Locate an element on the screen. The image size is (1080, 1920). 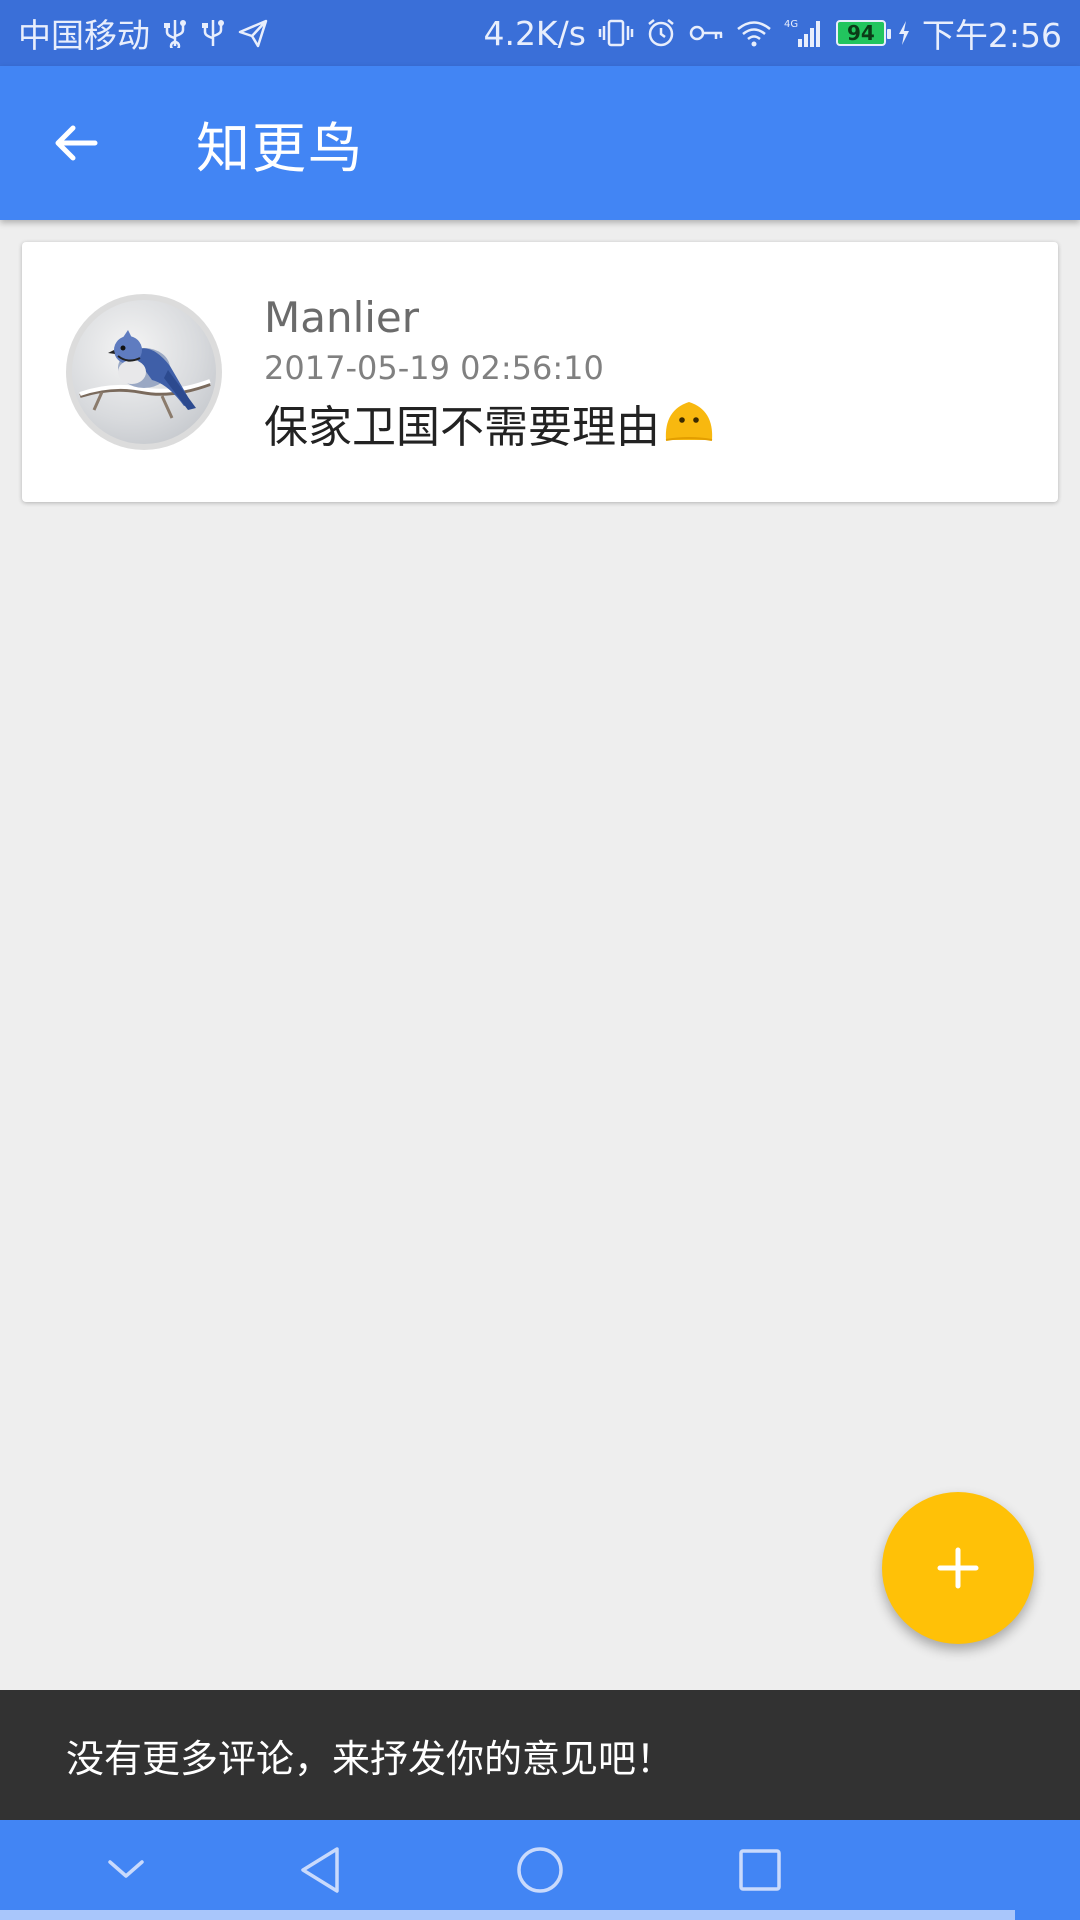
nav-home-button is located at coordinates (540, 1870).